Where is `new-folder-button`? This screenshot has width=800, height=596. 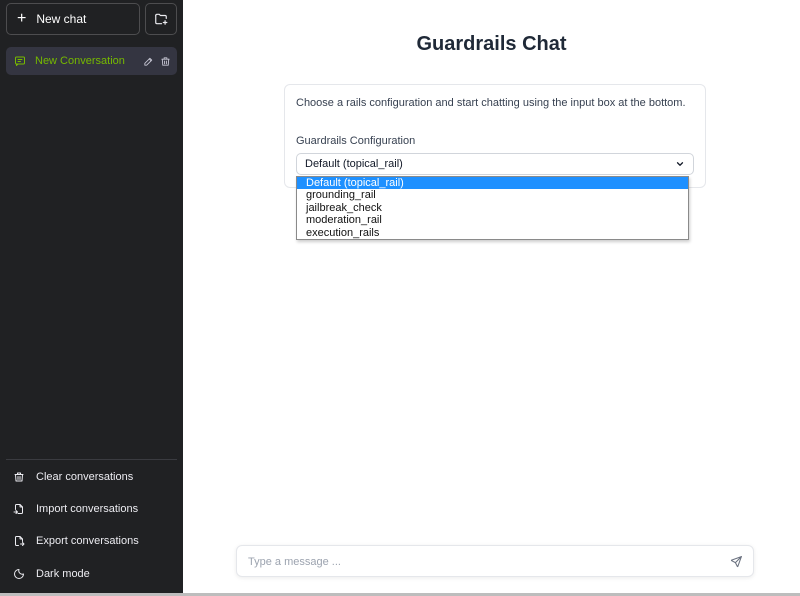
new-folder-button is located at coordinates (161, 19).